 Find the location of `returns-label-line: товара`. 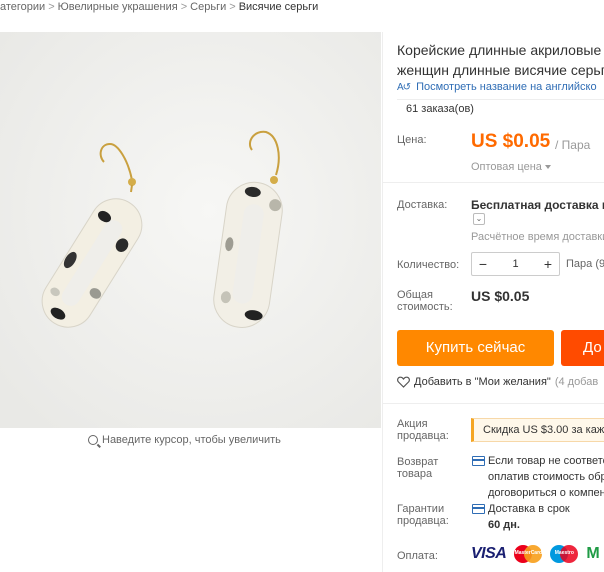

returns-label-line: товара is located at coordinates (415, 474).